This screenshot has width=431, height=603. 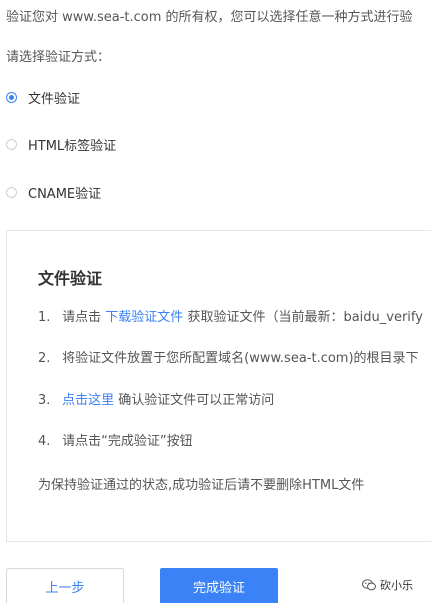 What do you see at coordinates (44, 441) in the screenshot?
I see `step-4-number: 4.` at bounding box center [44, 441].